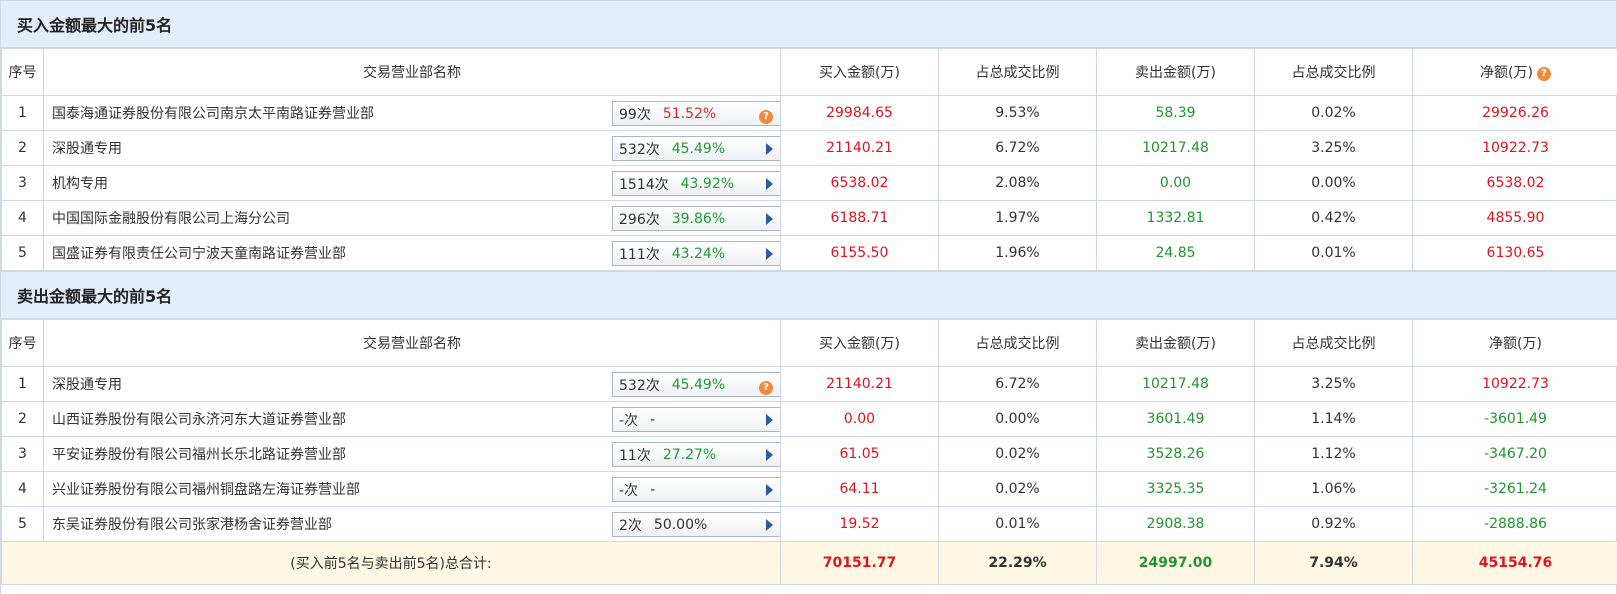 The image size is (1617, 594). Describe the element at coordinates (859, 454) in the screenshot. I see `buy-amount: 61.05` at that location.